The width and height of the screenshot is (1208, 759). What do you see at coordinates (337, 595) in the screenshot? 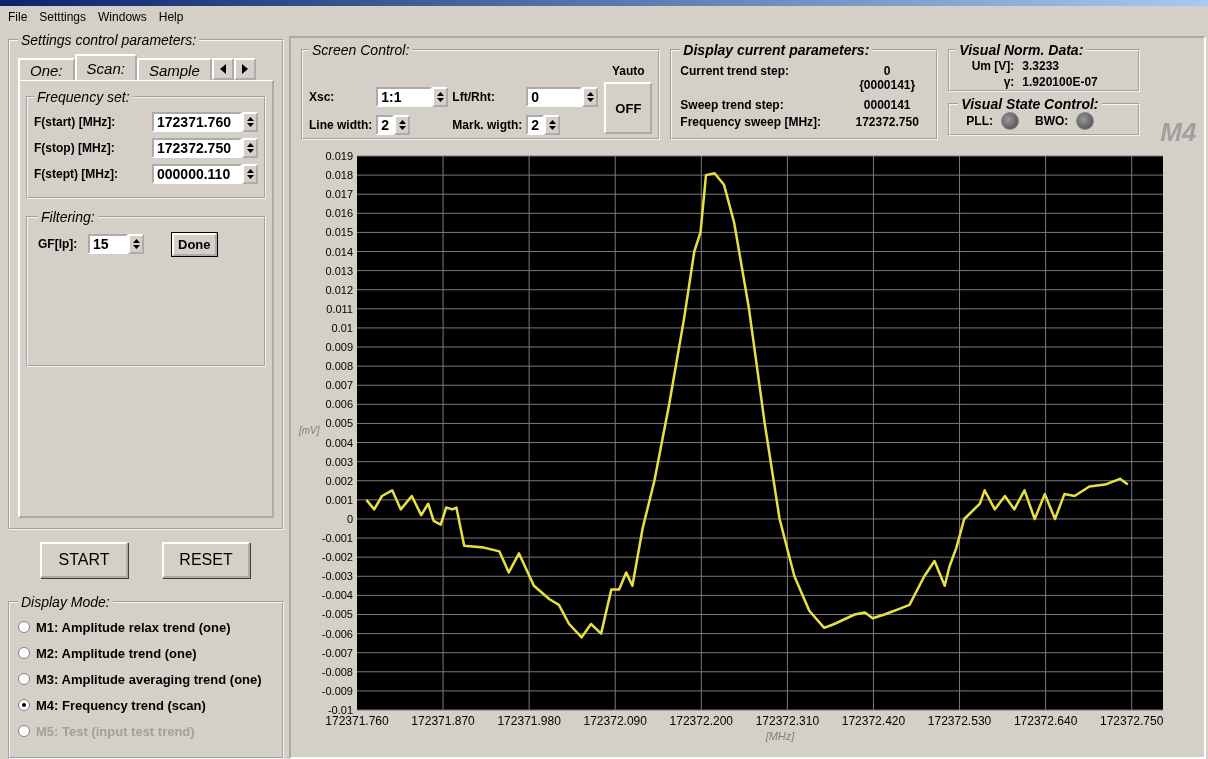
I see `axis-tick-label: -0.004` at bounding box center [337, 595].